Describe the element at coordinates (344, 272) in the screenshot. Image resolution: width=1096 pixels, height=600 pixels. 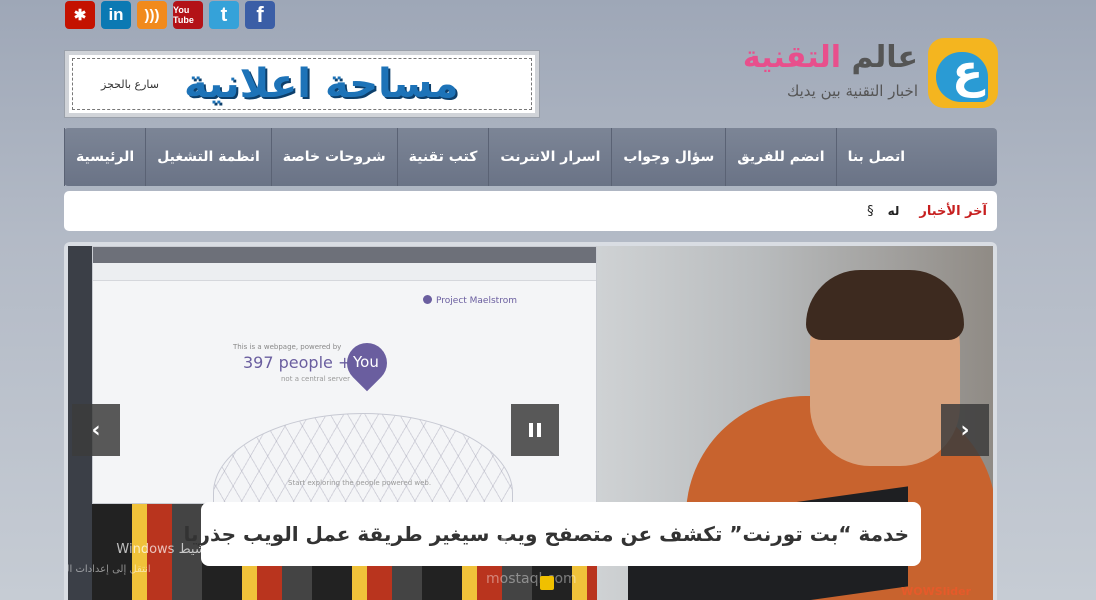
I see `browser-urlbar` at that location.